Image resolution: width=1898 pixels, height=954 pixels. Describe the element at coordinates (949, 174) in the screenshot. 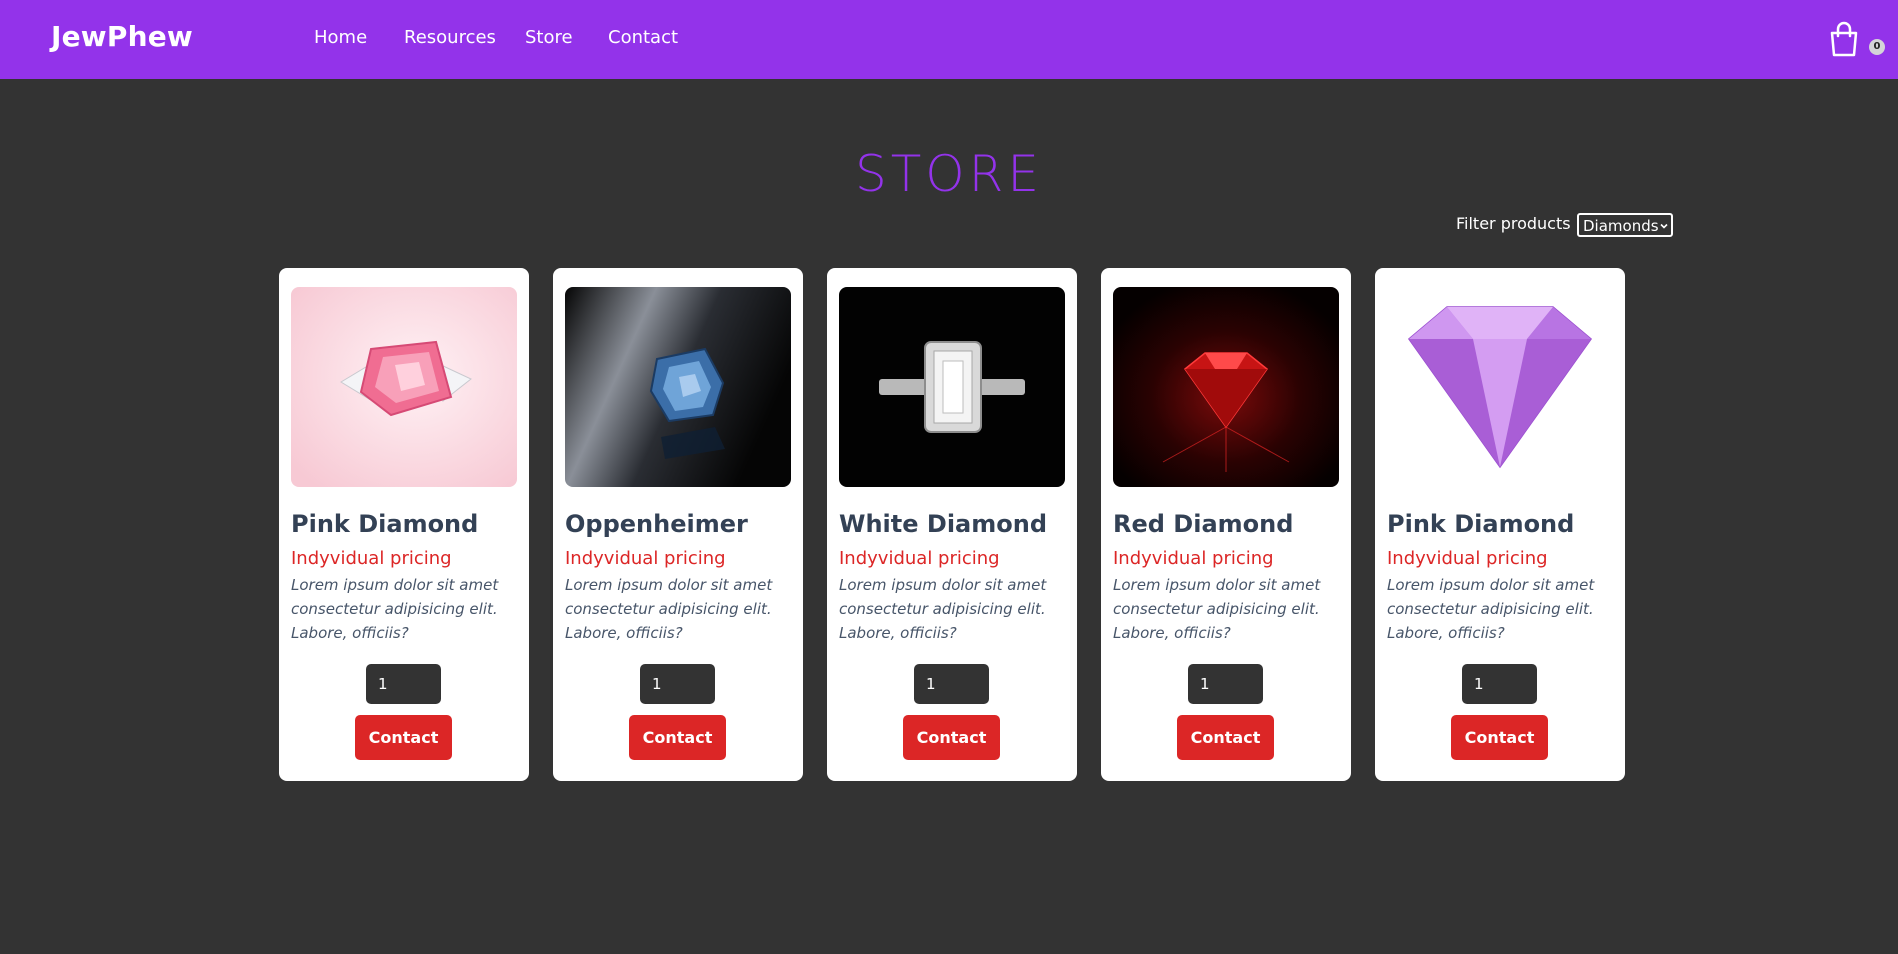

I see `page-title: STORE` at that location.